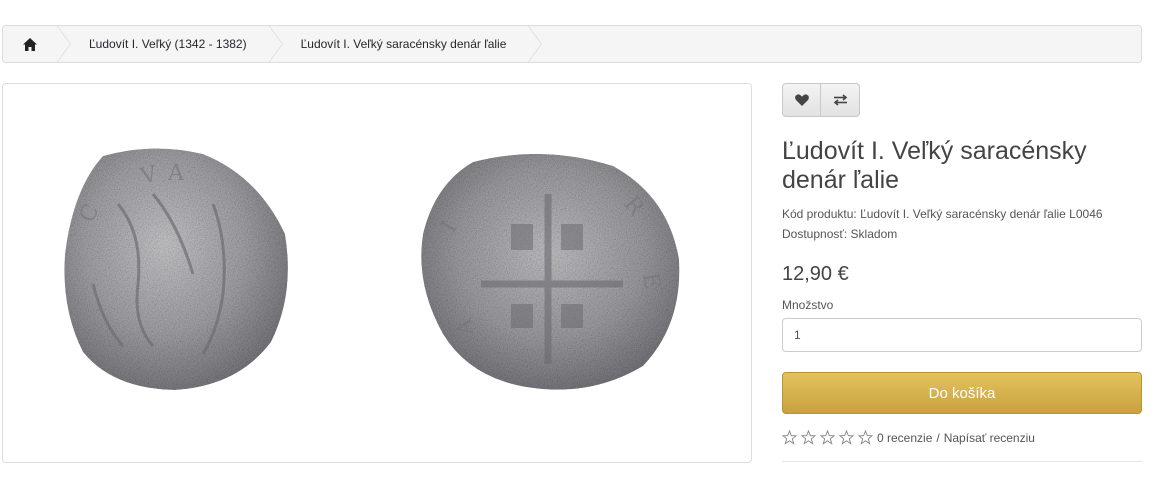 This screenshot has width=1155, height=481. Describe the element at coordinates (163, 44) in the screenshot. I see `breadcrumb-category: Ľudovít I. Veľký (1342 - 1382)` at that location.